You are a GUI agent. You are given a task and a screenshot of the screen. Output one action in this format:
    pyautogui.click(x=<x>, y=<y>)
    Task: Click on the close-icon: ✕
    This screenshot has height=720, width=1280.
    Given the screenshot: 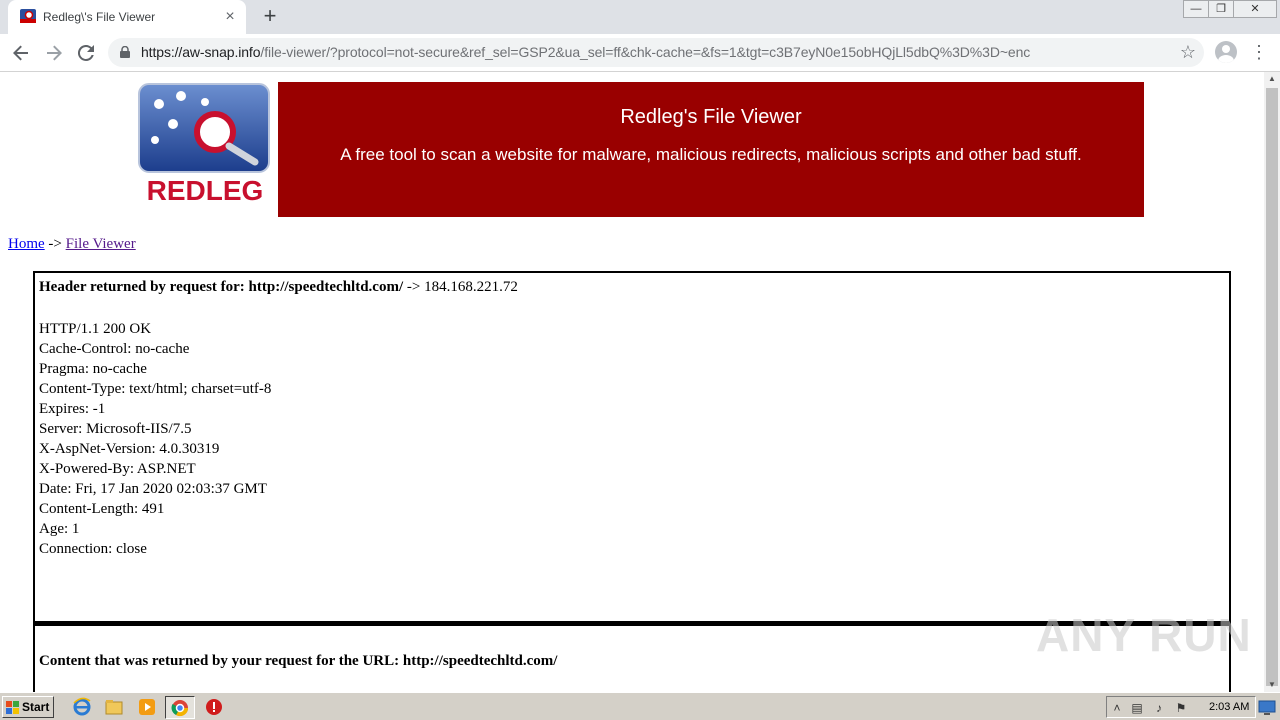 What is the action you would take?
    pyautogui.click(x=1255, y=9)
    